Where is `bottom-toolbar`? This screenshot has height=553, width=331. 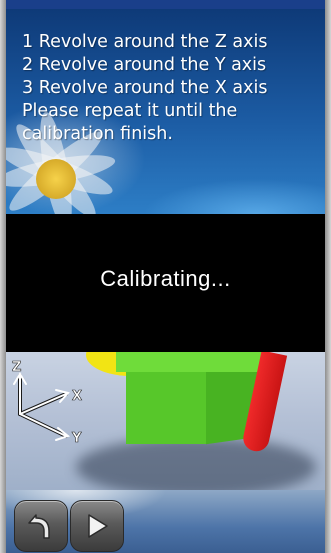 bottom-toolbar is located at coordinates (165, 521).